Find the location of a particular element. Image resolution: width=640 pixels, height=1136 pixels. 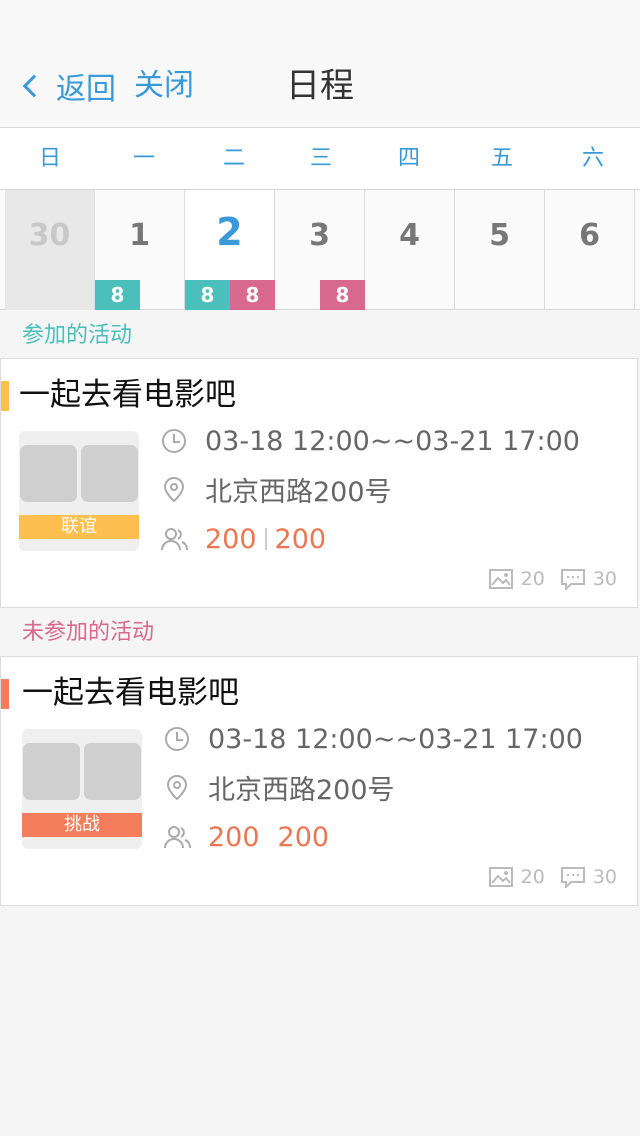

date-number: 4 is located at coordinates (409, 235).